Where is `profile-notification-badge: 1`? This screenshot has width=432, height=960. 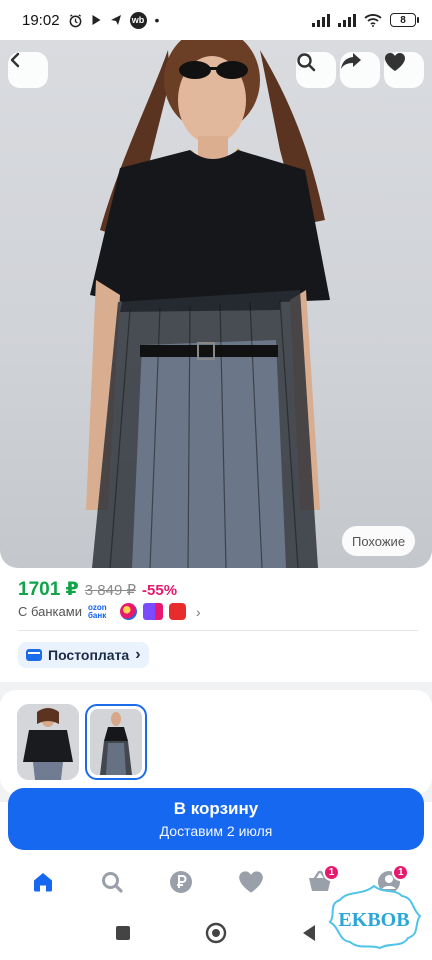
profile-notification-badge: 1 is located at coordinates (401, 872).